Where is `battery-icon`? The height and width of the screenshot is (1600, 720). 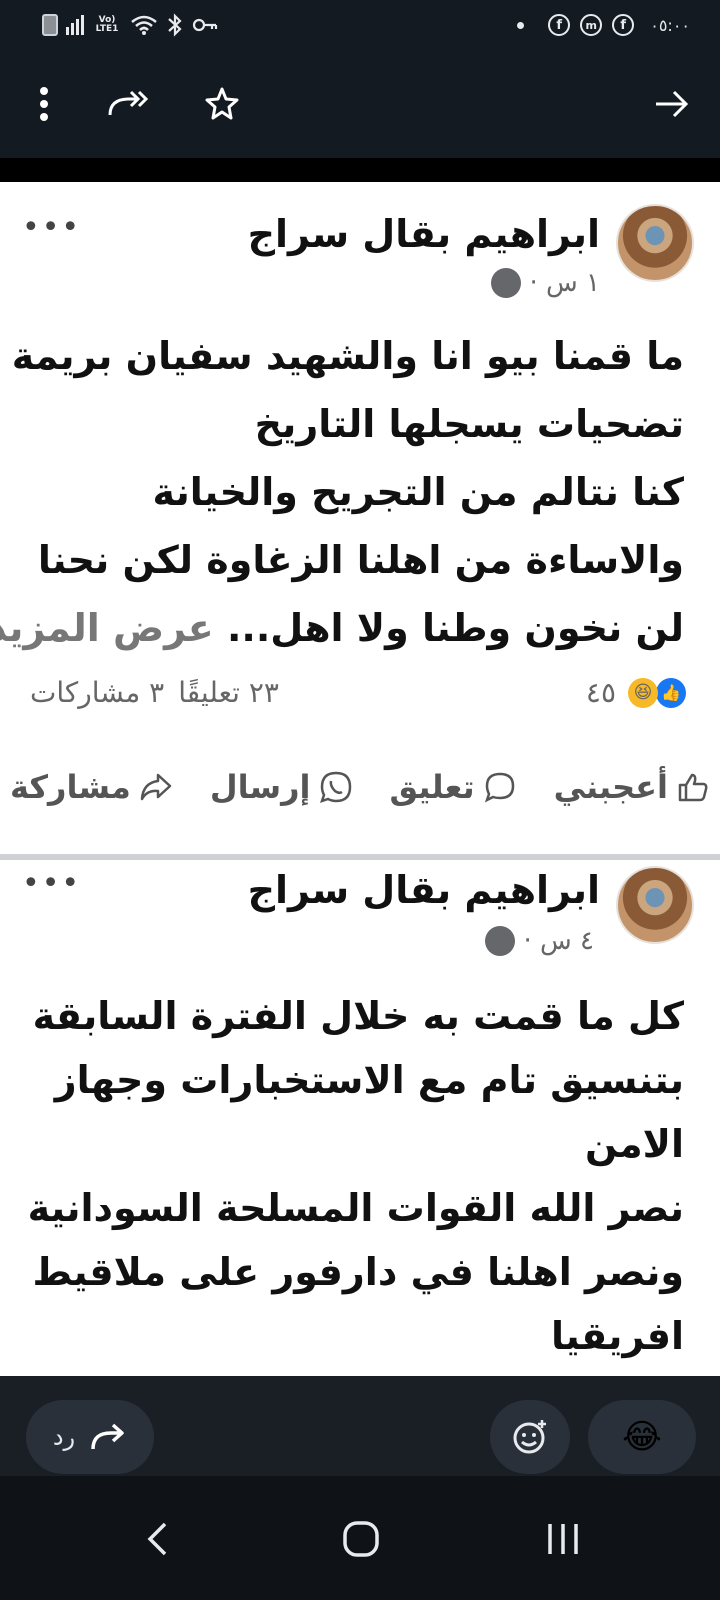
battery-icon is located at coordinates (50, 25).